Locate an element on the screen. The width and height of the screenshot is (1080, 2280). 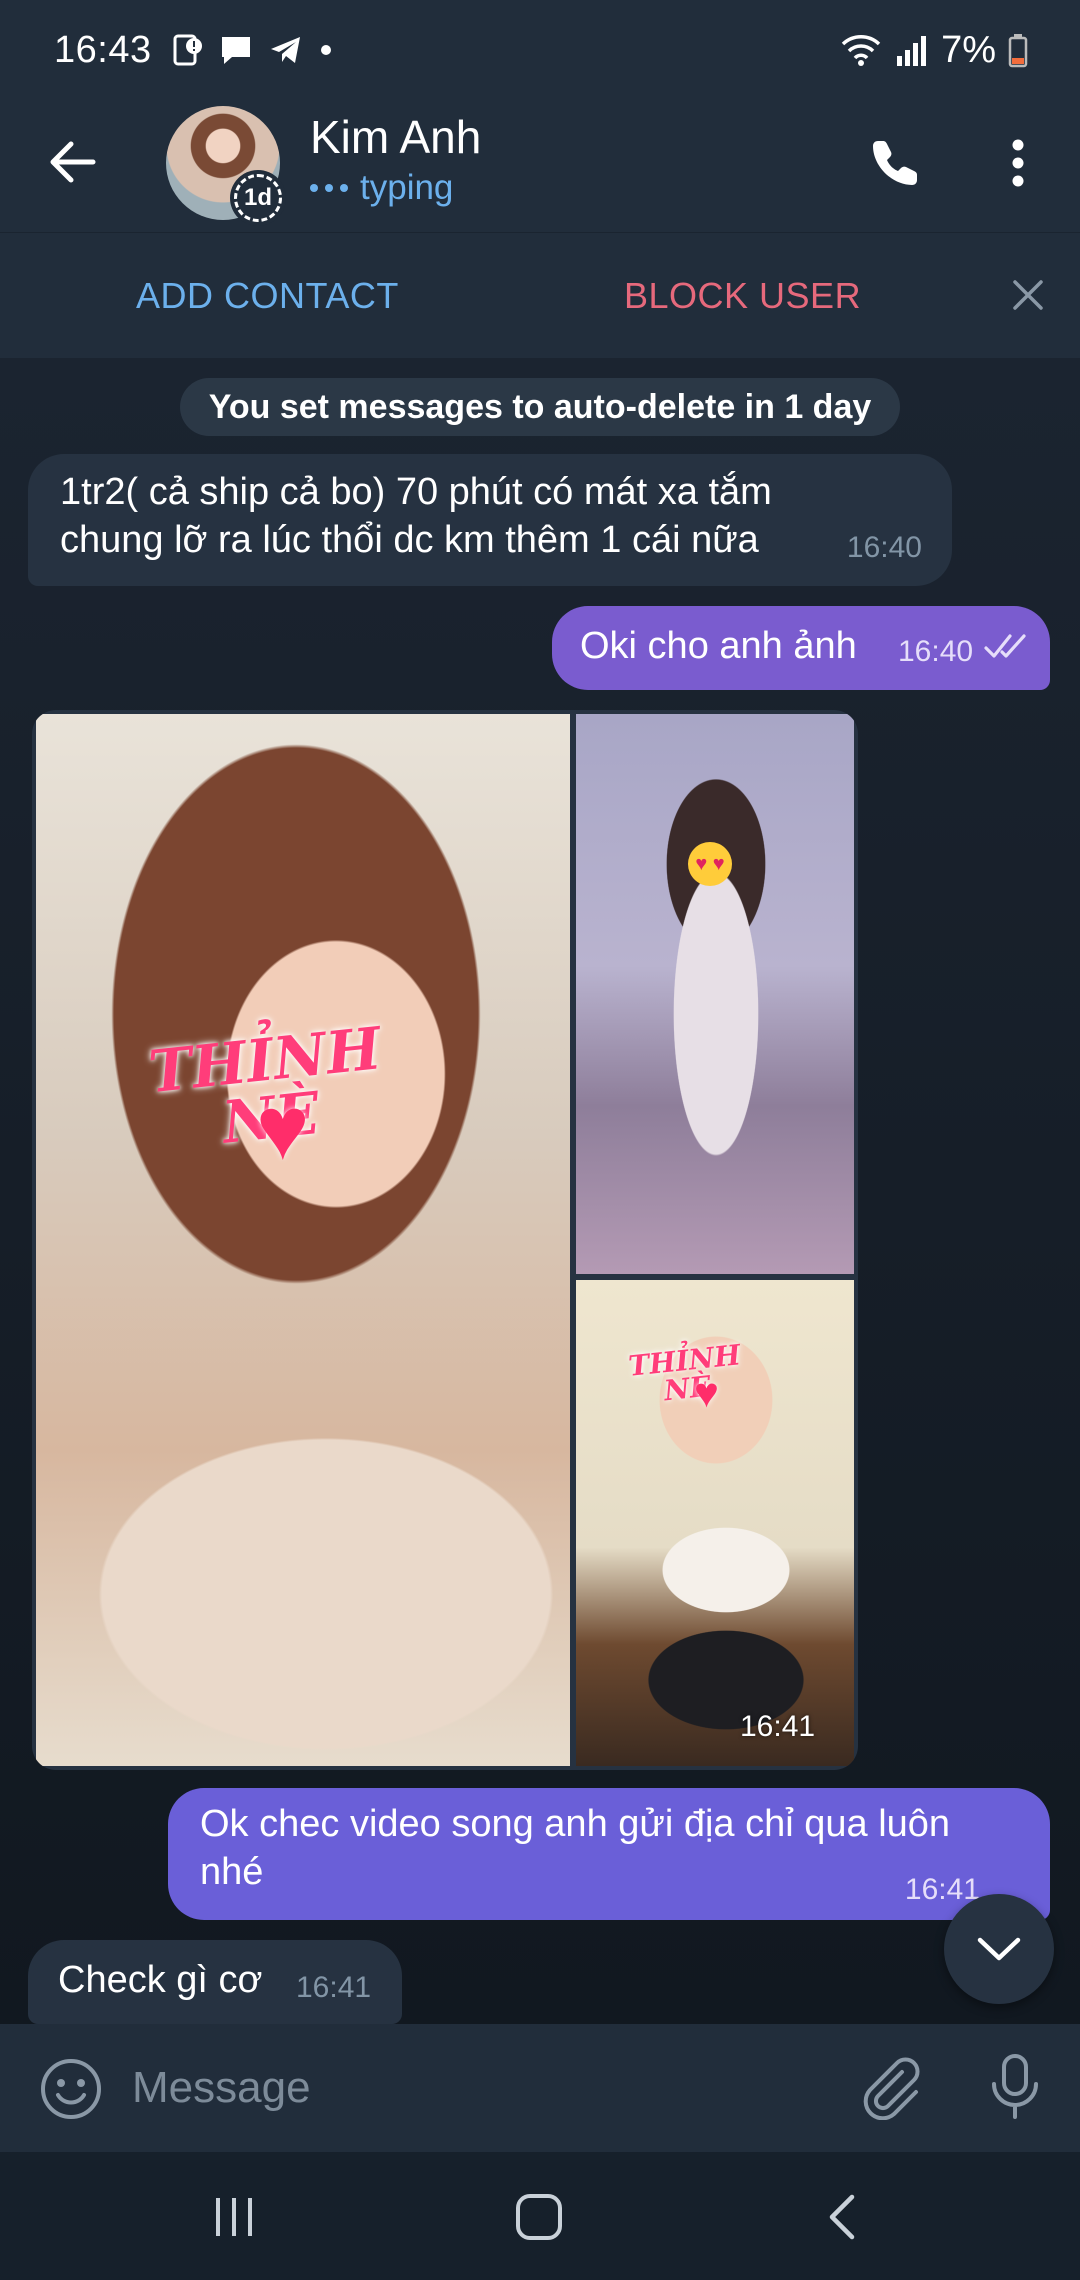
wifi-icon is located at coordinates (861, 50).